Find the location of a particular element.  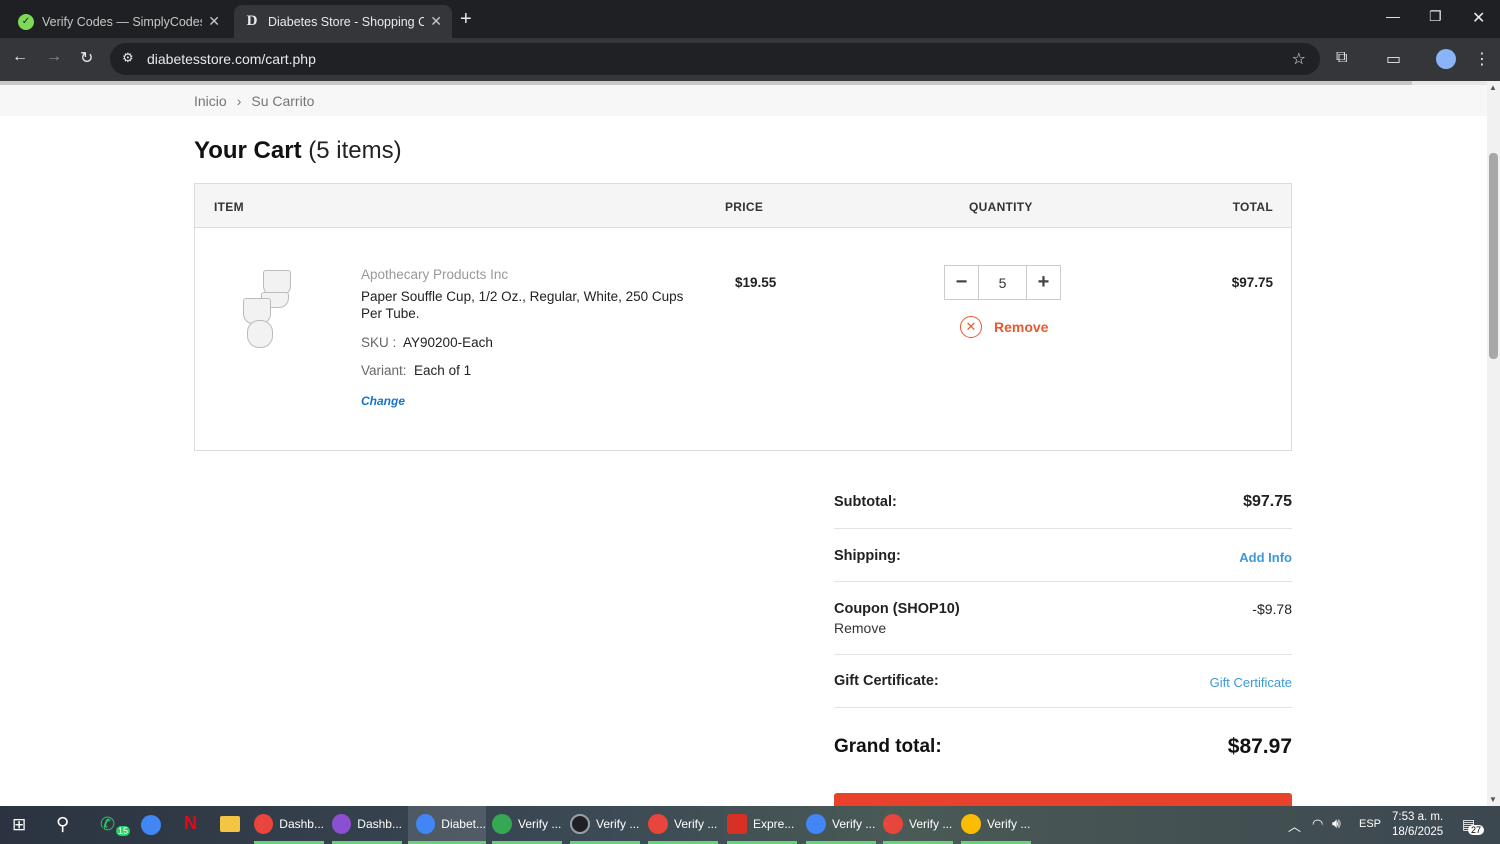

cart-table-header: ITEM PRICE QUANTITY TOTAL is located at coordinates (743, 206).